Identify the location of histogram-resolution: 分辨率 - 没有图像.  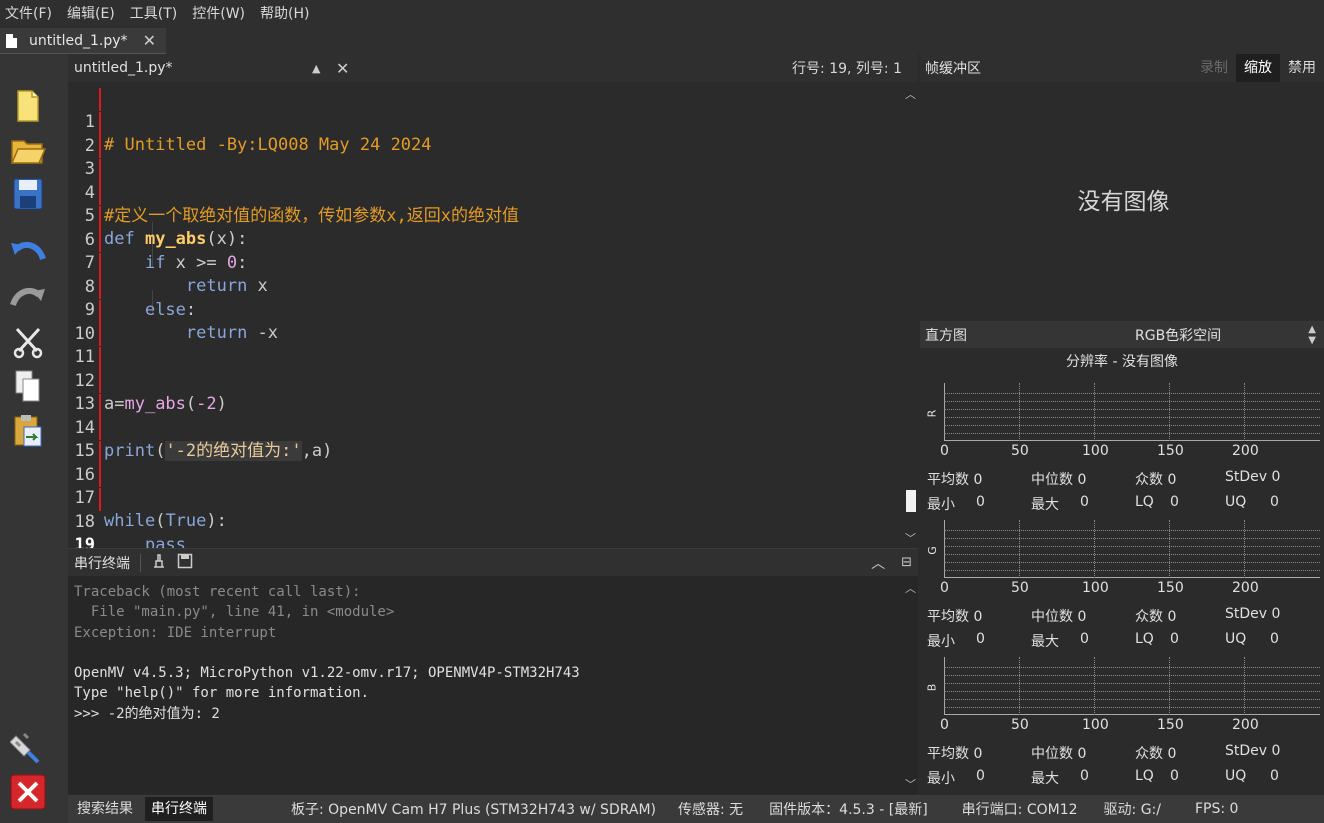
(1122, 362).